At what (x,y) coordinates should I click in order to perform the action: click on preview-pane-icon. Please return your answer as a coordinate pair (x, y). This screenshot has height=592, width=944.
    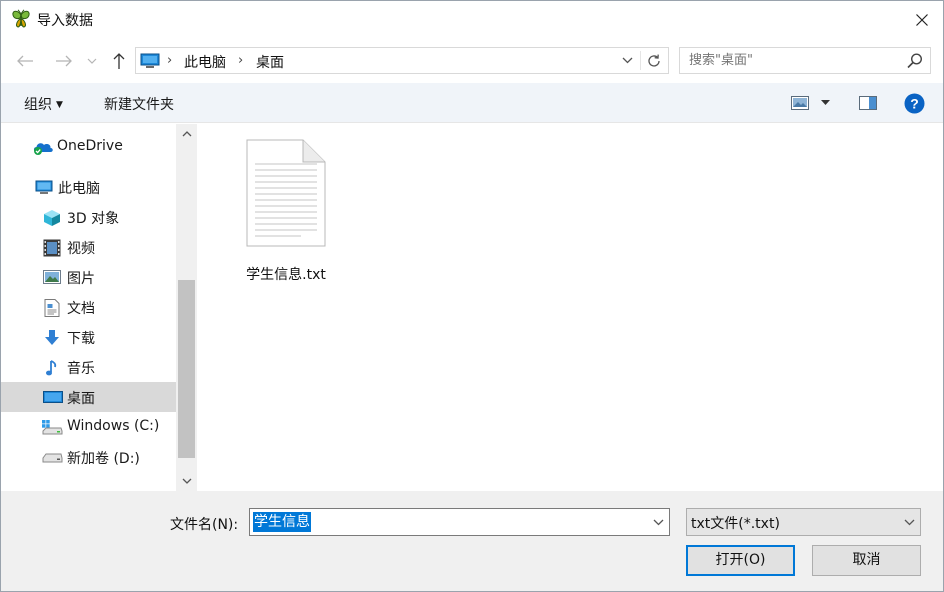
    Looking at the image, I should click on (868, 103).